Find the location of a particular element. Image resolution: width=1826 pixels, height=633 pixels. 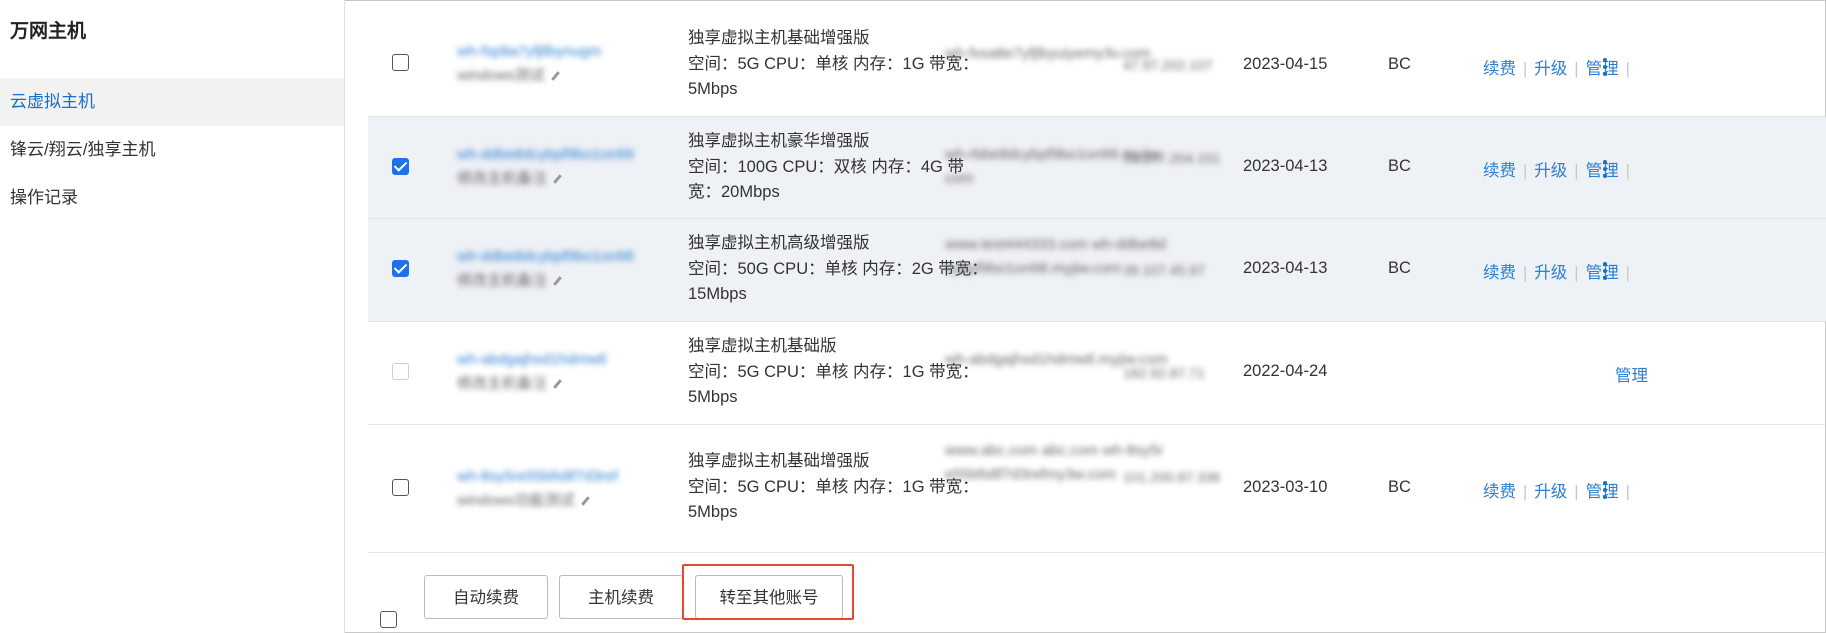

spec-title: 独享虚拟主机豪华增强版 is located at coordinates (779, 141).